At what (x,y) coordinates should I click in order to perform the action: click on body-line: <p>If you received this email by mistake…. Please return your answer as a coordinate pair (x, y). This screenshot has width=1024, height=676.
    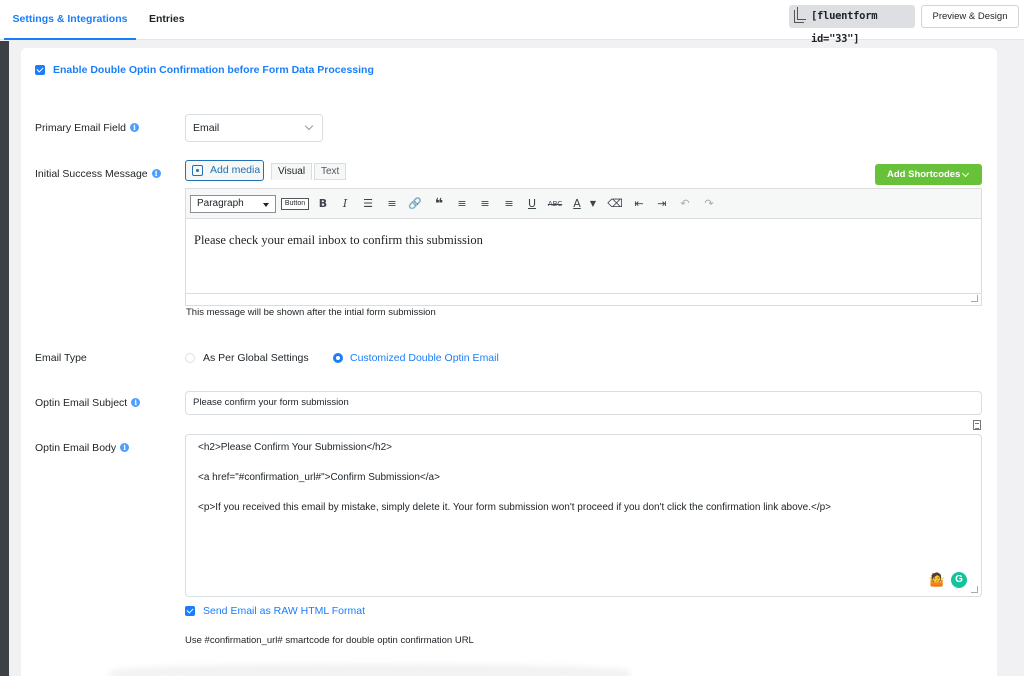
    Looking at the image, I should click on (515, 507).